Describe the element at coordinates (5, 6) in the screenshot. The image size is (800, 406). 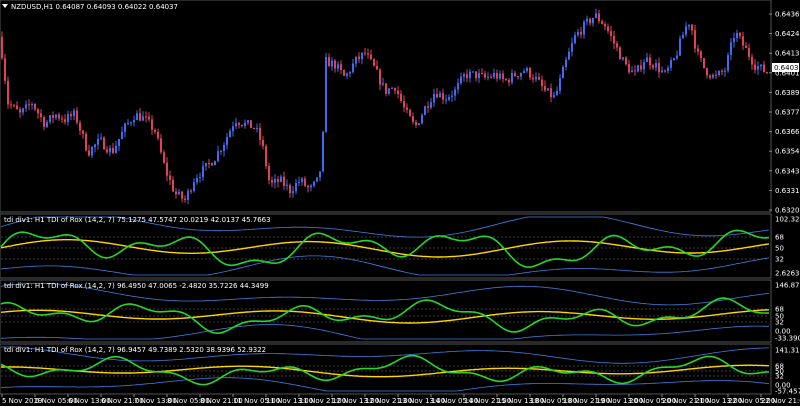
I see `dropdown-triangle-icon` at that location.